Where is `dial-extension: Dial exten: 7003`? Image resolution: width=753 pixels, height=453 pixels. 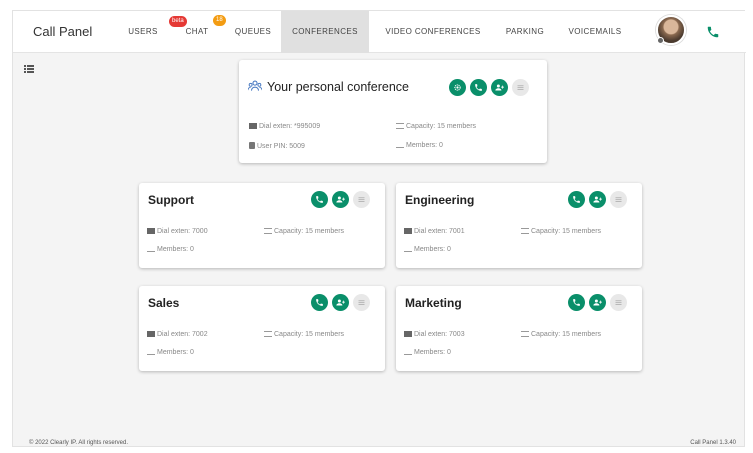 dial-extension: Dial exten: 7003 is located at coordinates (434, 334).